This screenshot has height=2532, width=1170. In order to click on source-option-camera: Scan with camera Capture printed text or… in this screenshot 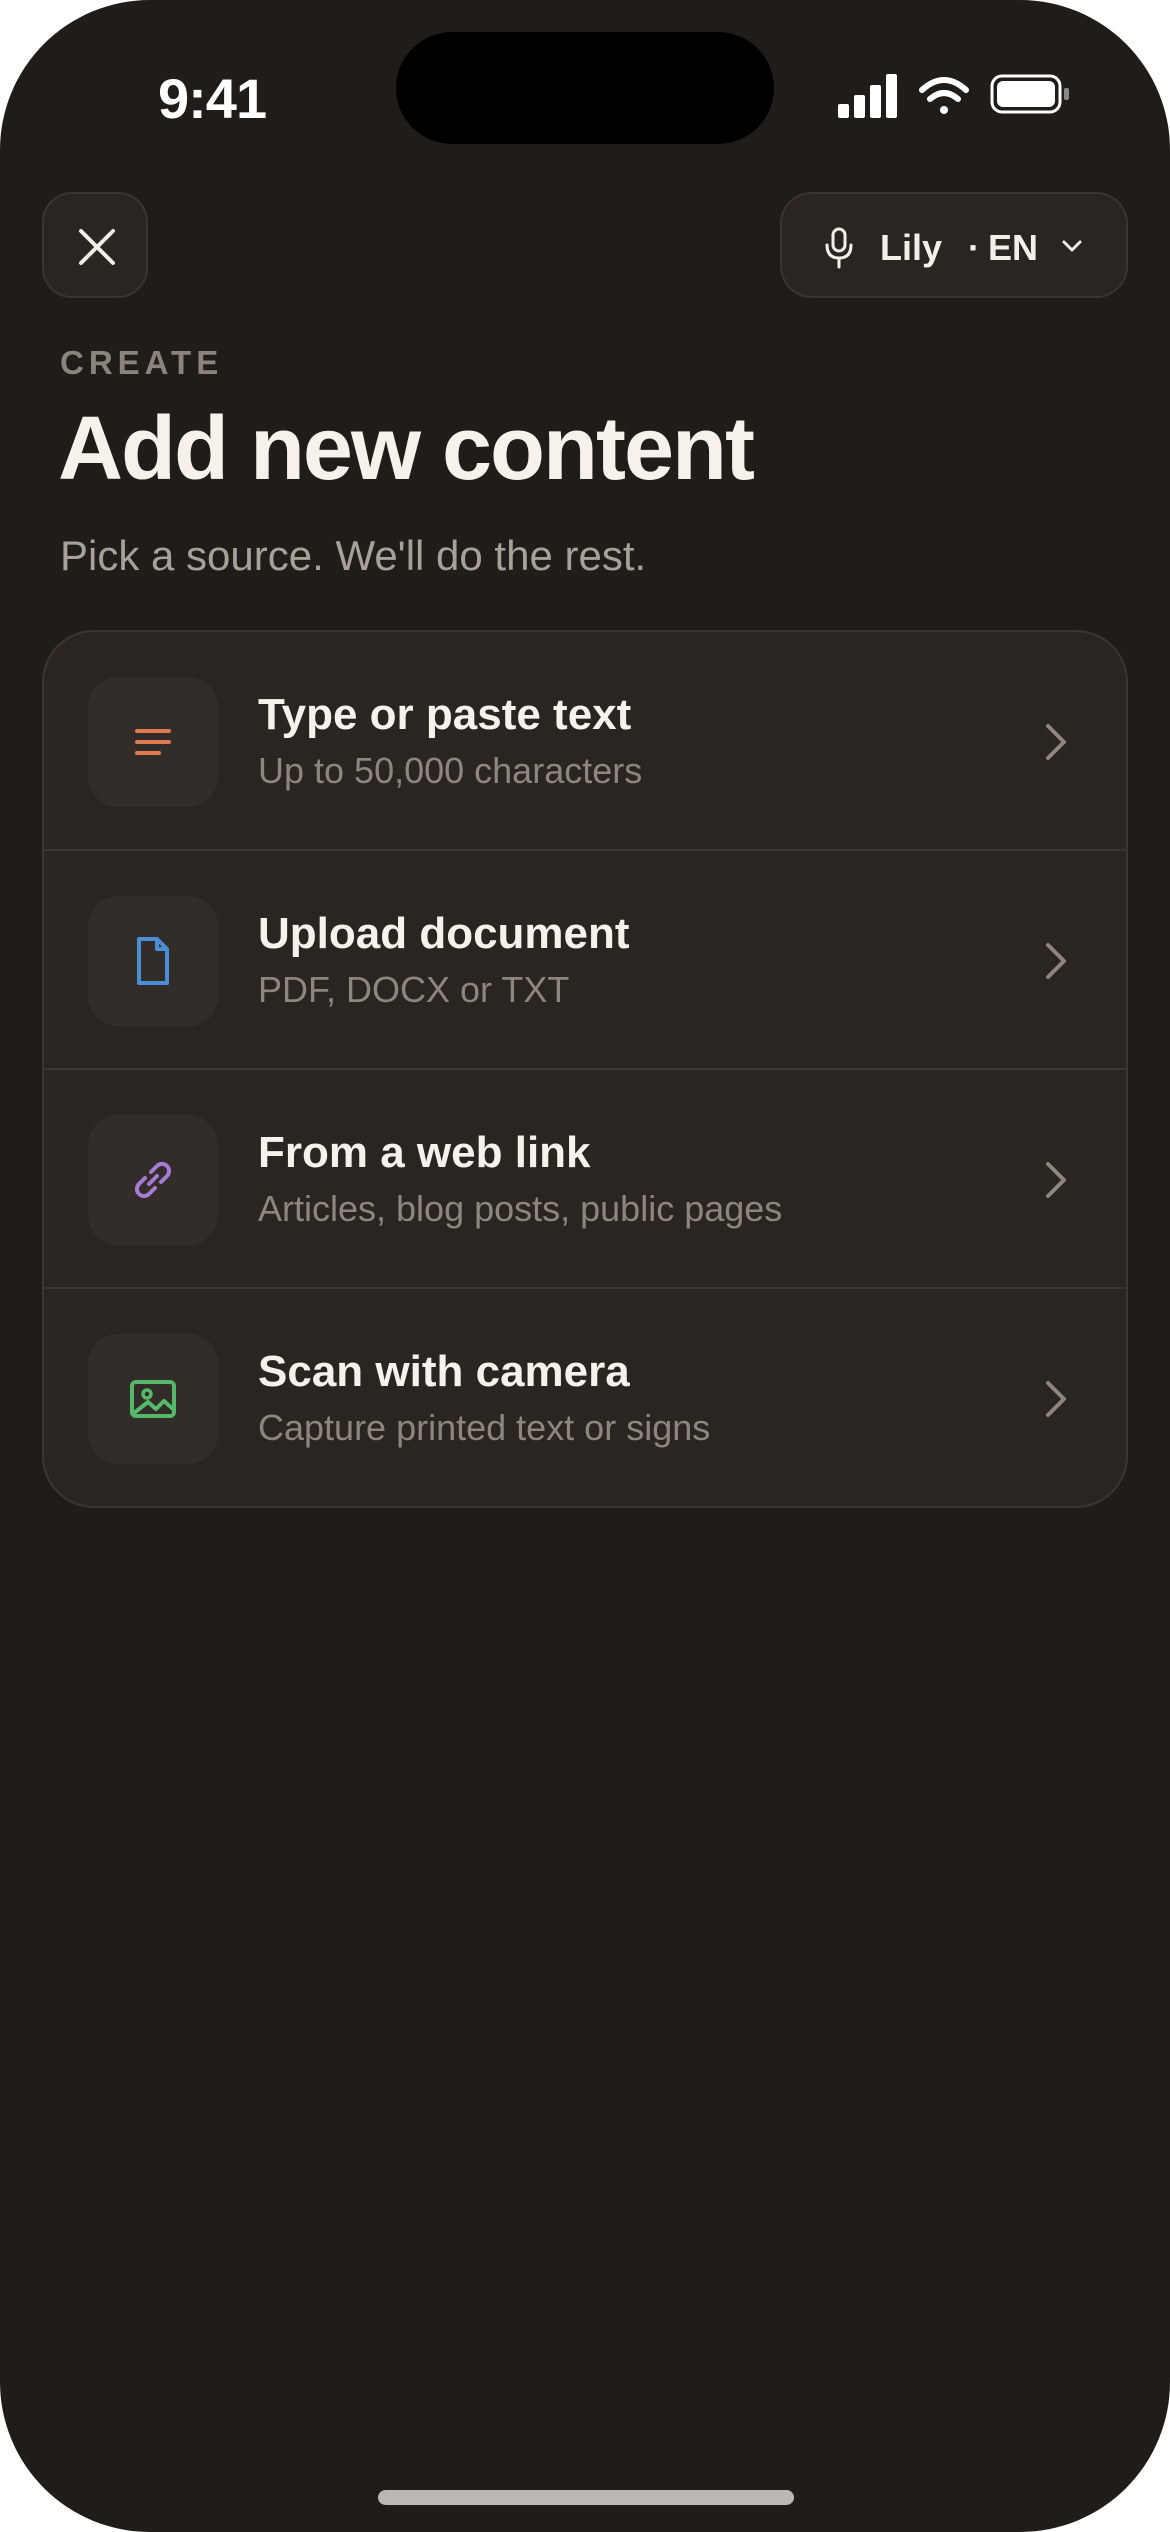, I will do `click(585, 1397)`.